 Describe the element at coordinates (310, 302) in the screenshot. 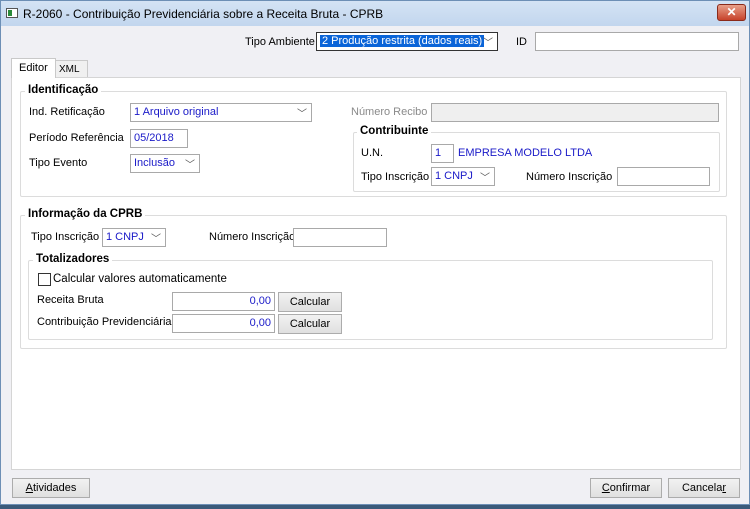

I see `calcular-receita-button: Calcular` at that location.